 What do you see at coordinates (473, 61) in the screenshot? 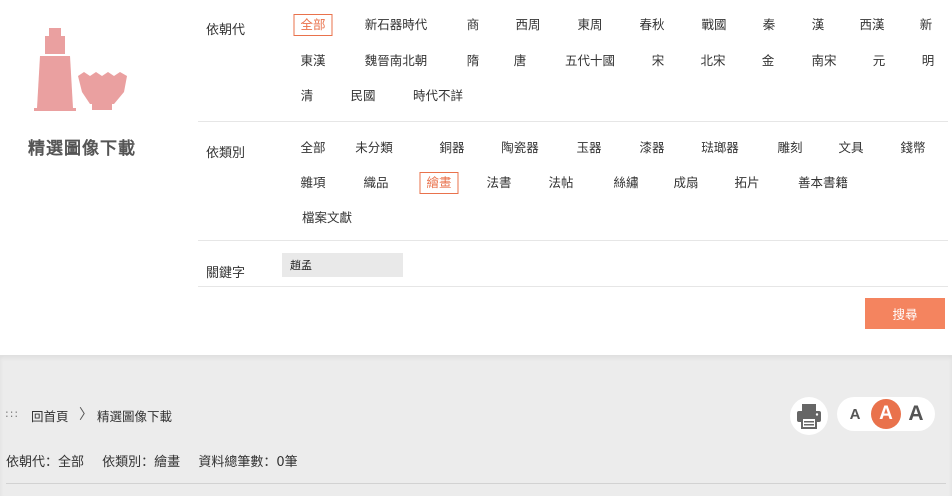
I see `dynasty-option: 隋` at bounding box center [473, 61].